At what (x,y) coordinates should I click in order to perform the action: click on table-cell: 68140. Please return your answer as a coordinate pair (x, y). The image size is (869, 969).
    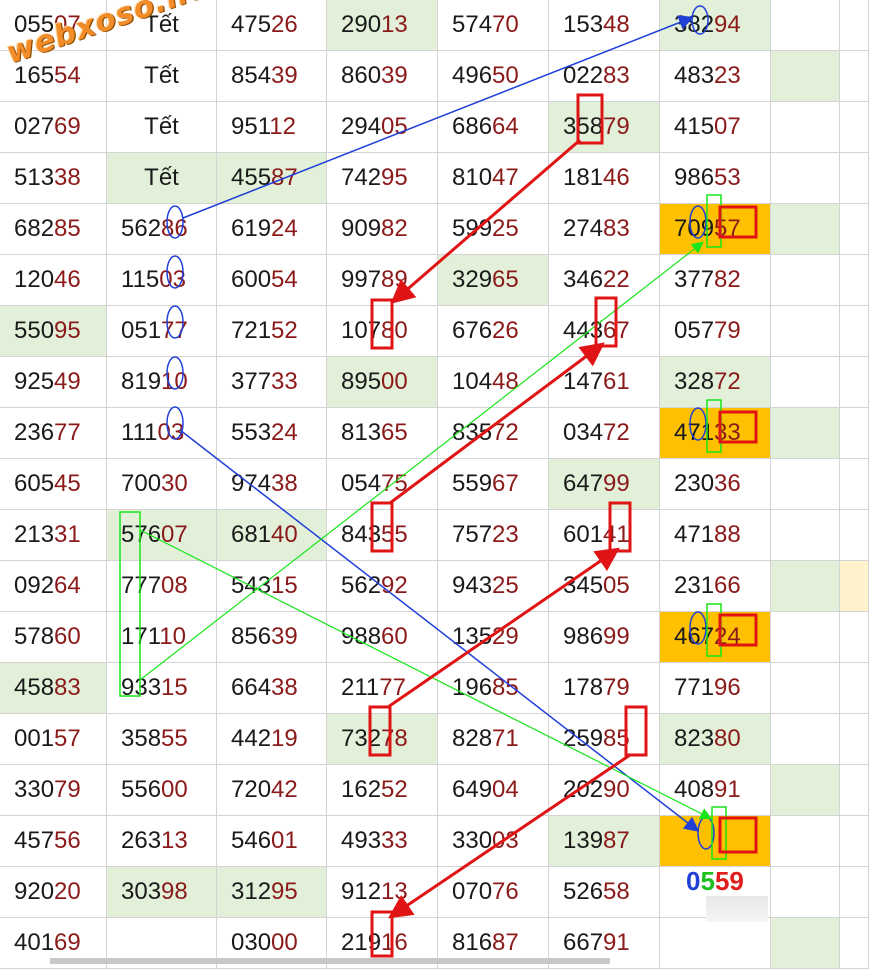
    Looking at the image, I should click on (272, 535).